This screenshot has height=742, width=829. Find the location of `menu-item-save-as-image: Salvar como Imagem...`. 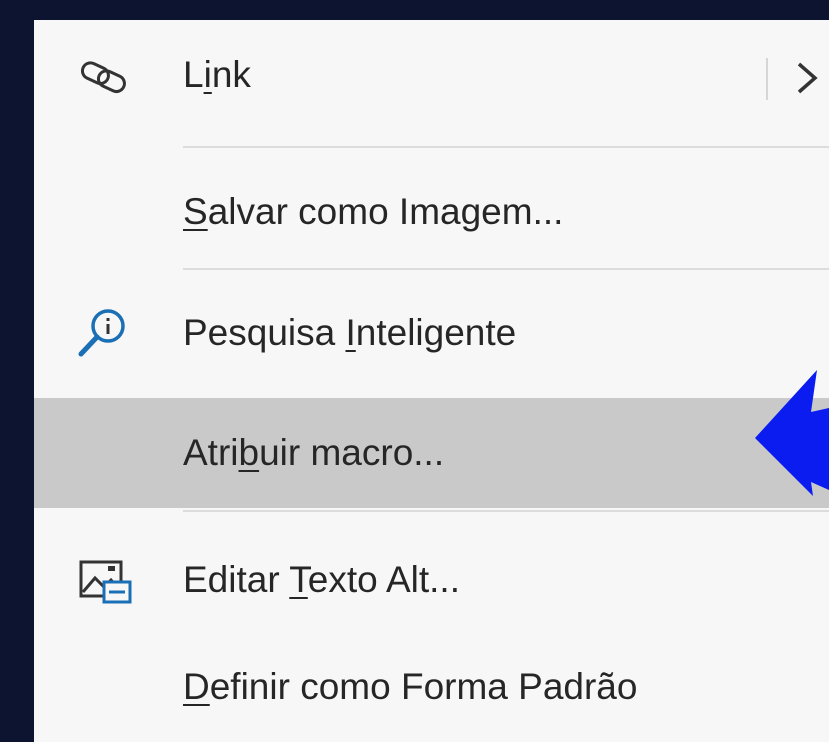

menu-item-save-as-image: Salvar como Imagem... is located at coordinates (431, 212).